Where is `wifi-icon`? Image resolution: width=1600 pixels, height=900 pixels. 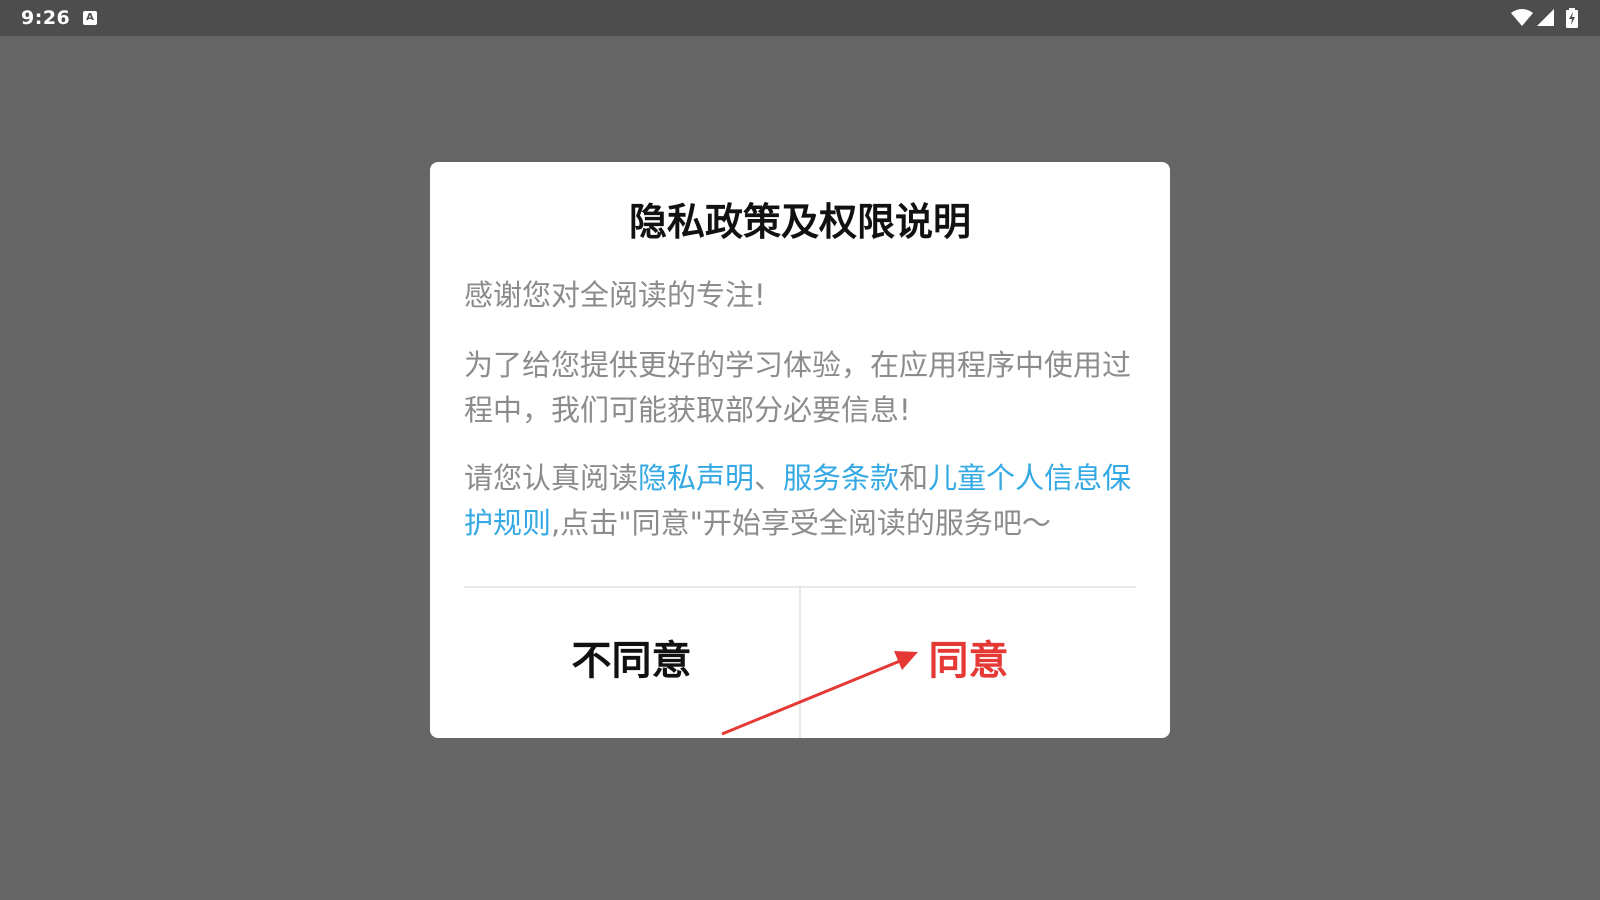 wifi-icon is located at coordinates (1522, 17).